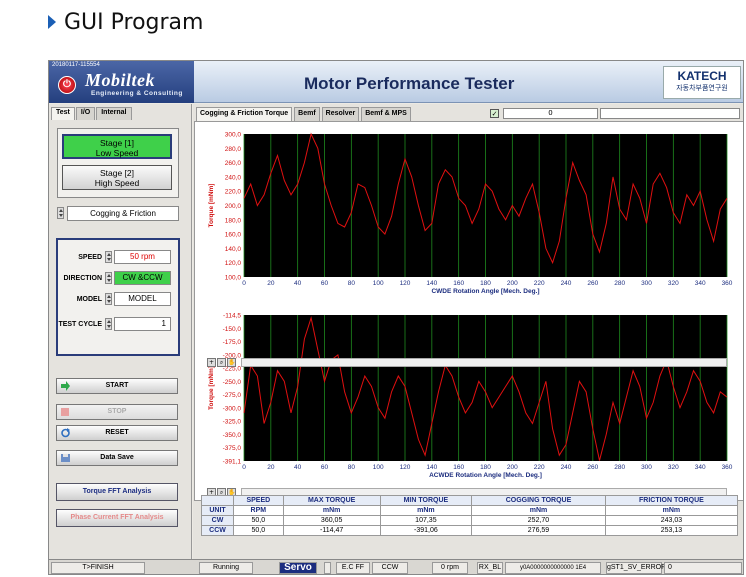 The width and height of the screenshot is (746, 577). Describe the element at coordinates (671, 520) in the screenshot. I see `table-cell: 243,03` at that location.